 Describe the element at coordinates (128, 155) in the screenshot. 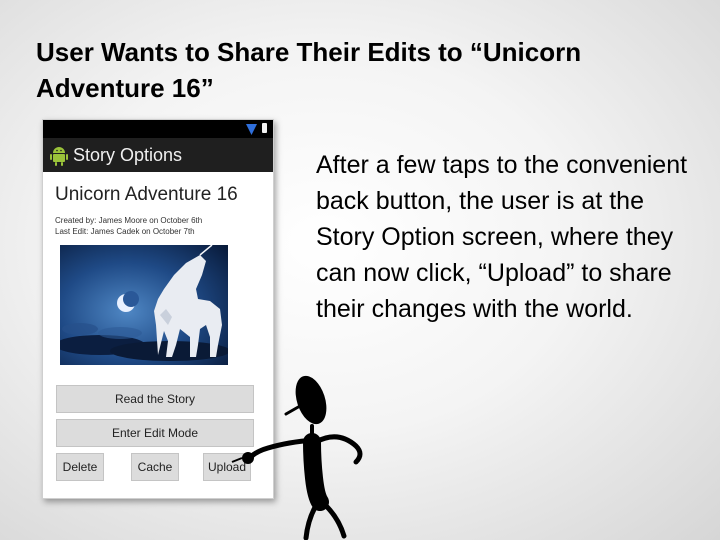

I see `action-bar-title: Story Options` at that location.